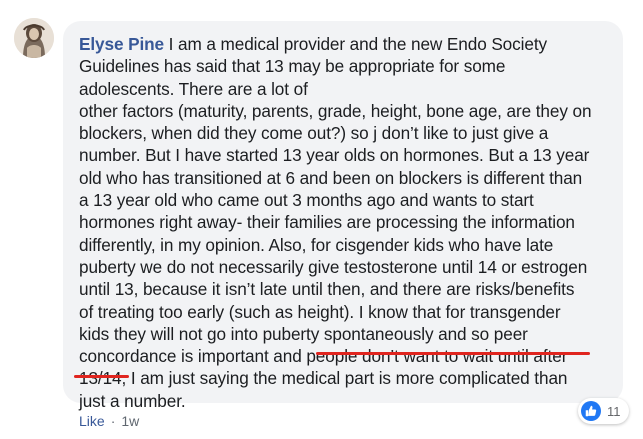  Describe the element at coordinates (109, 421) in the screenshot. I see `comment-actions: Like · 1w` at that location.